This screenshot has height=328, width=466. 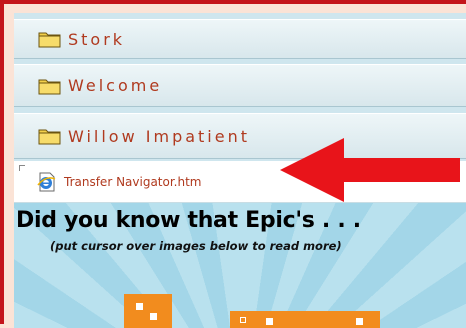 What do you see at coordinates (240, 85) in the screenshot?
I see `folder-item-welcome: Welcome` at bounding box center [240, 85].